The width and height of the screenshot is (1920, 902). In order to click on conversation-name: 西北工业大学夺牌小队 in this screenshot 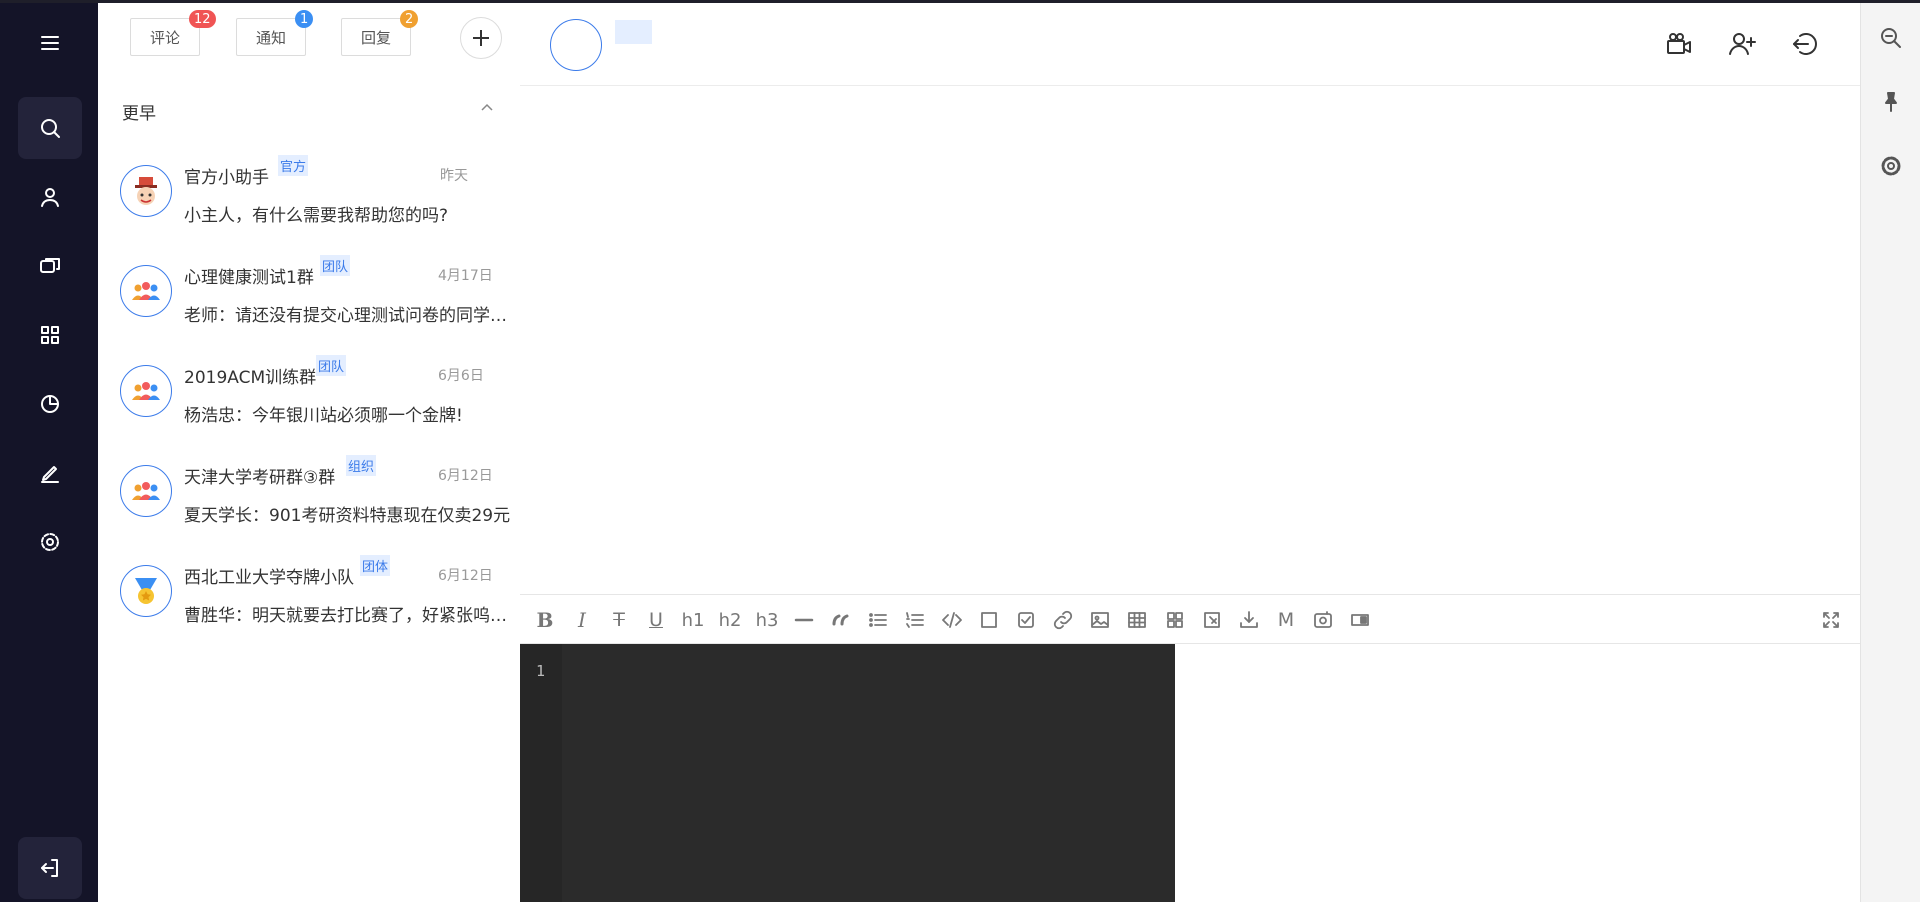, I will do `click(269, 578)`.